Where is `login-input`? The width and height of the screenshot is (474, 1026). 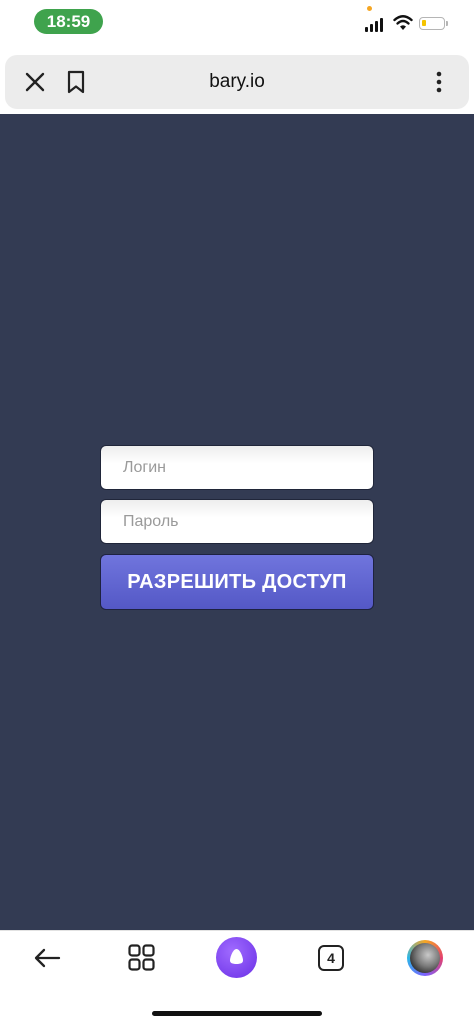
login-input is located at coordinates (237, 467).